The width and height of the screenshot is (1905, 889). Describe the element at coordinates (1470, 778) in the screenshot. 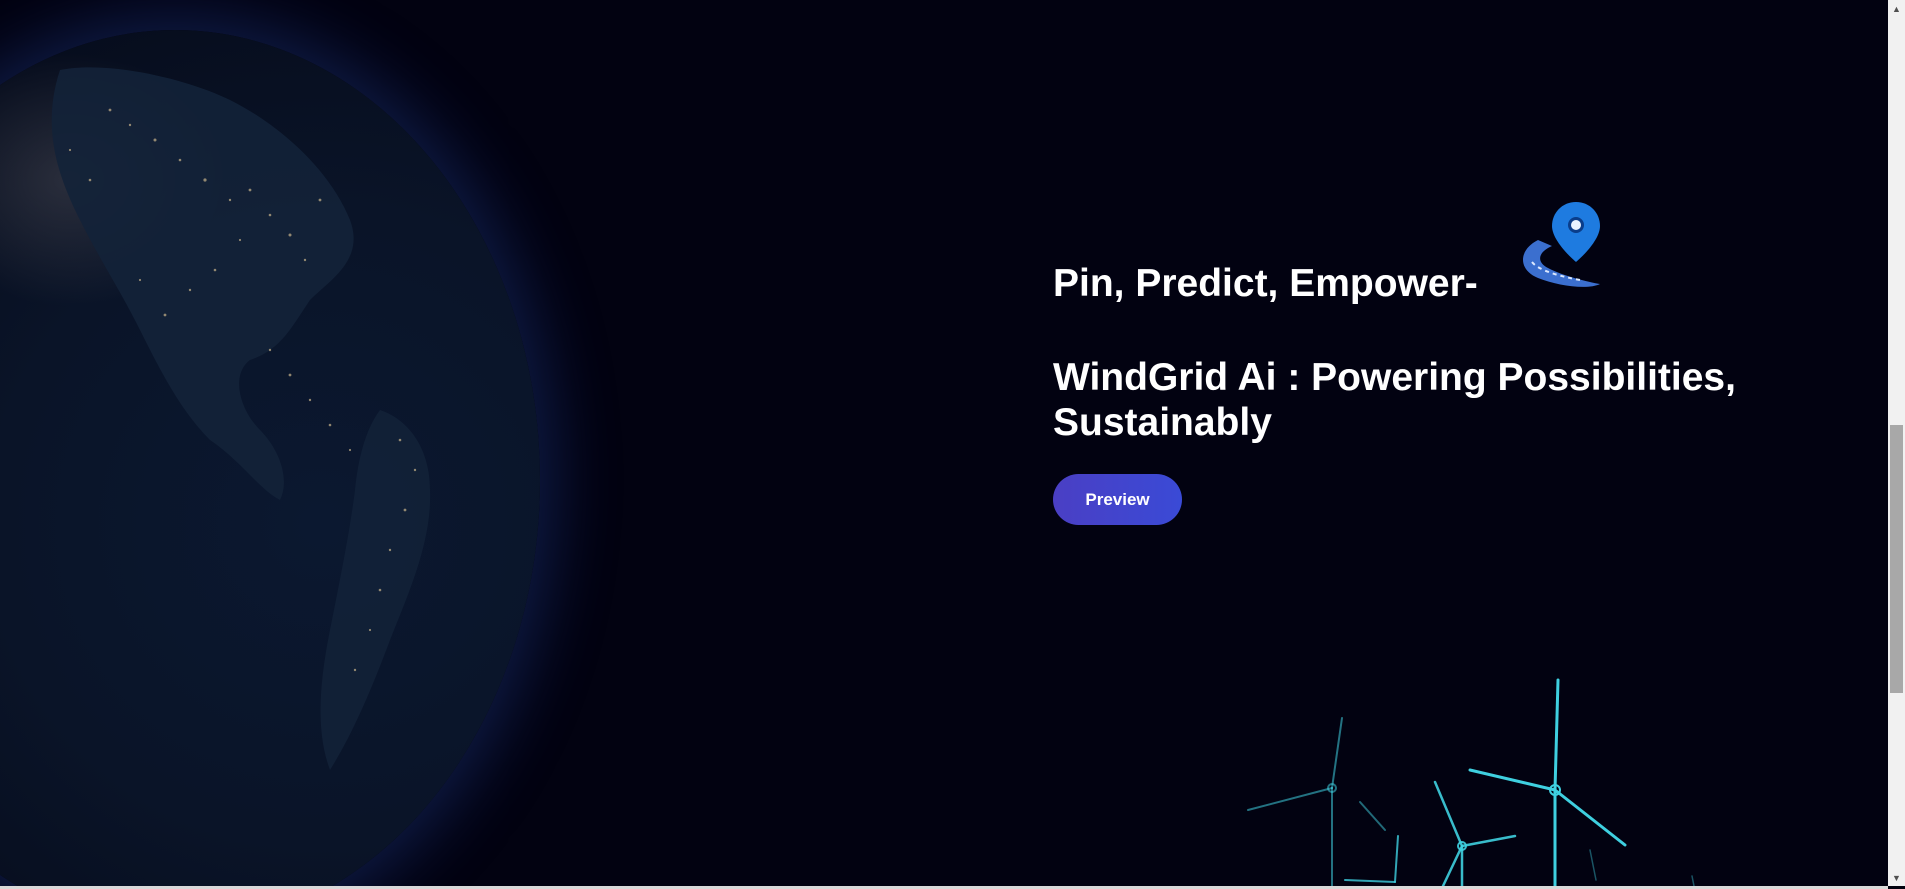

I see `wind-turbines-image` at that location.